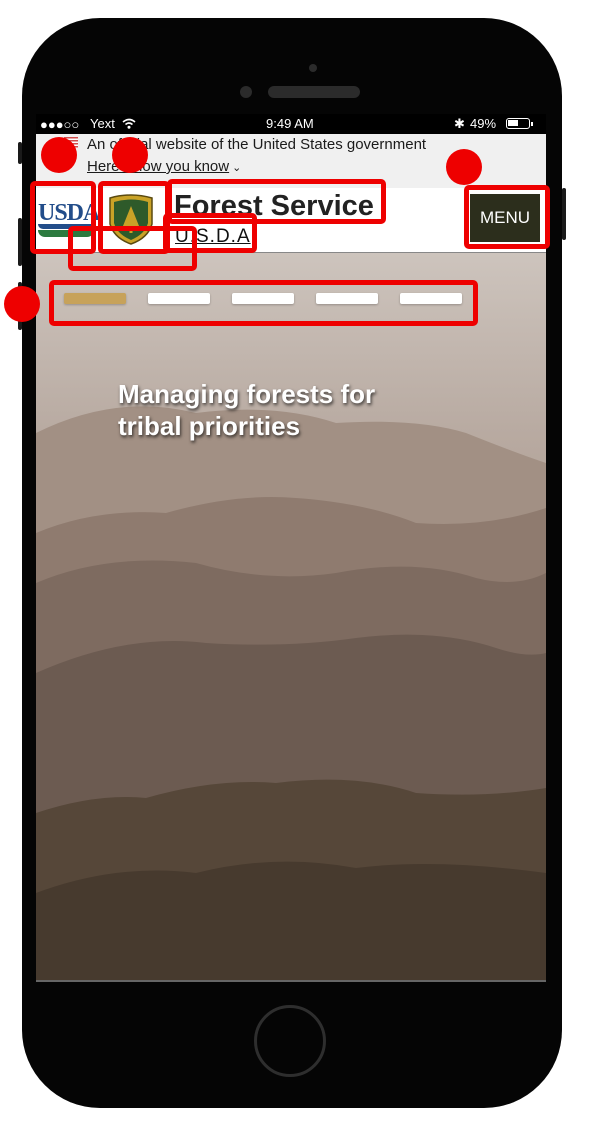  I want to click on mute-switch, so click(20, 153).